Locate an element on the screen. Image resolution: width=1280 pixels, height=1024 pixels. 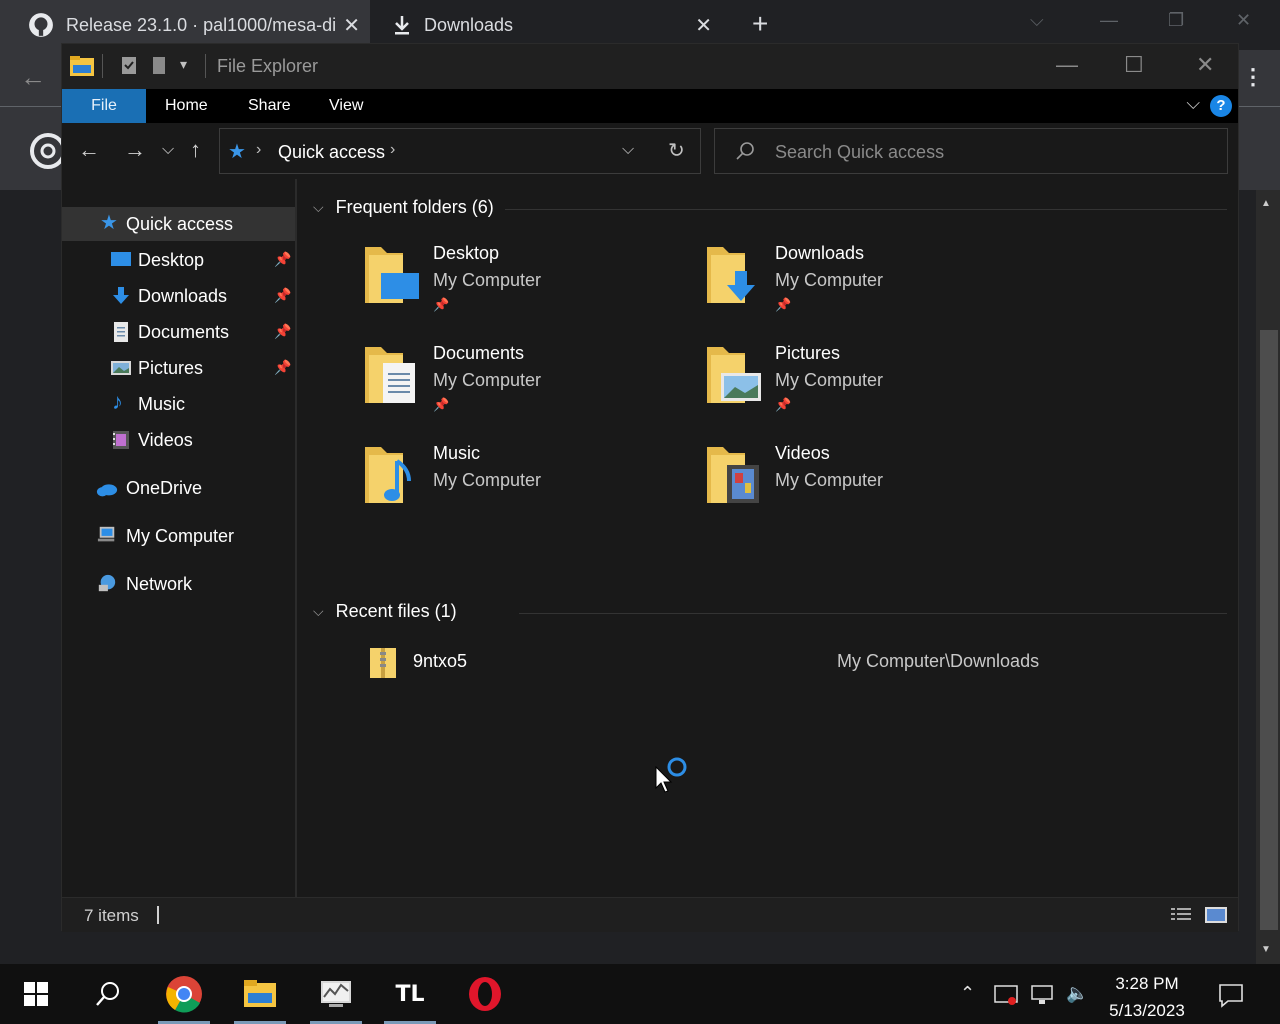
refresh-icon: ↻ is located at coordinates (676, 150).